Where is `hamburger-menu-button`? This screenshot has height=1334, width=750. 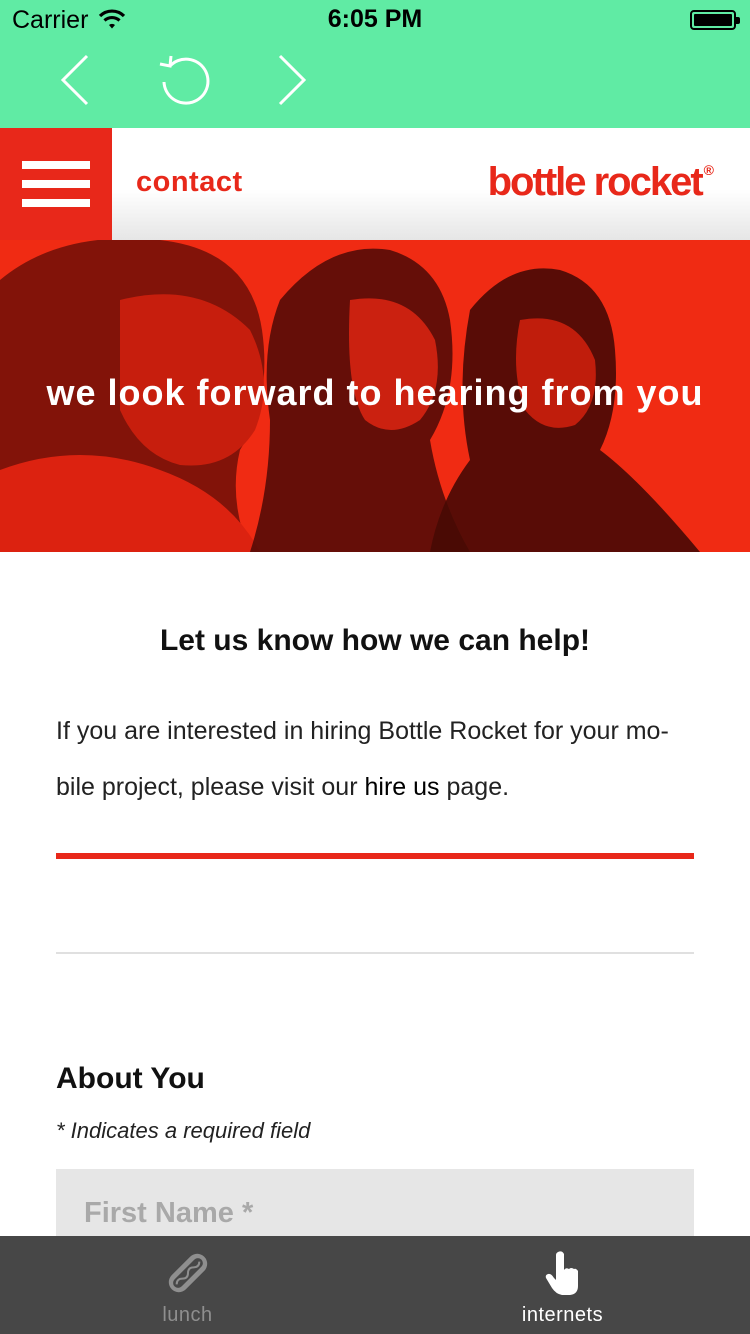
hamburger-menu-button is located at coordinates (56, 184).